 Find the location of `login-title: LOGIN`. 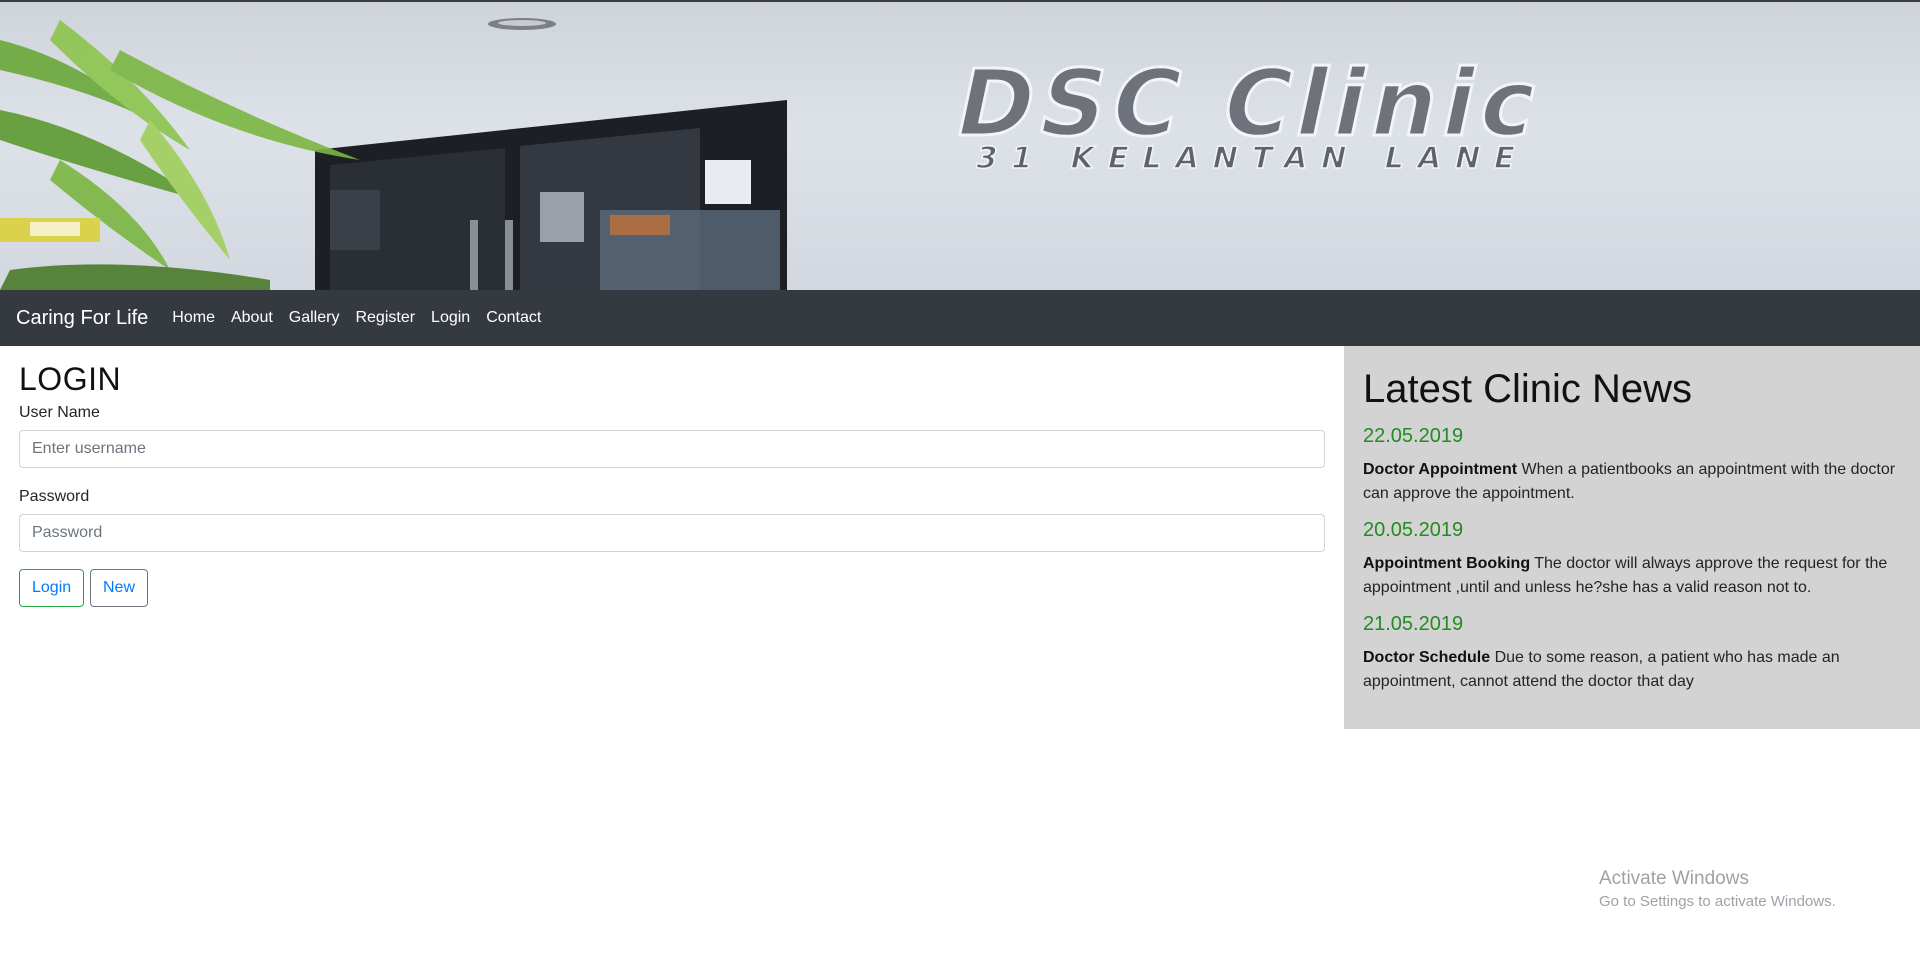

login-title: LOGIN is located at coordinates (70, 379).